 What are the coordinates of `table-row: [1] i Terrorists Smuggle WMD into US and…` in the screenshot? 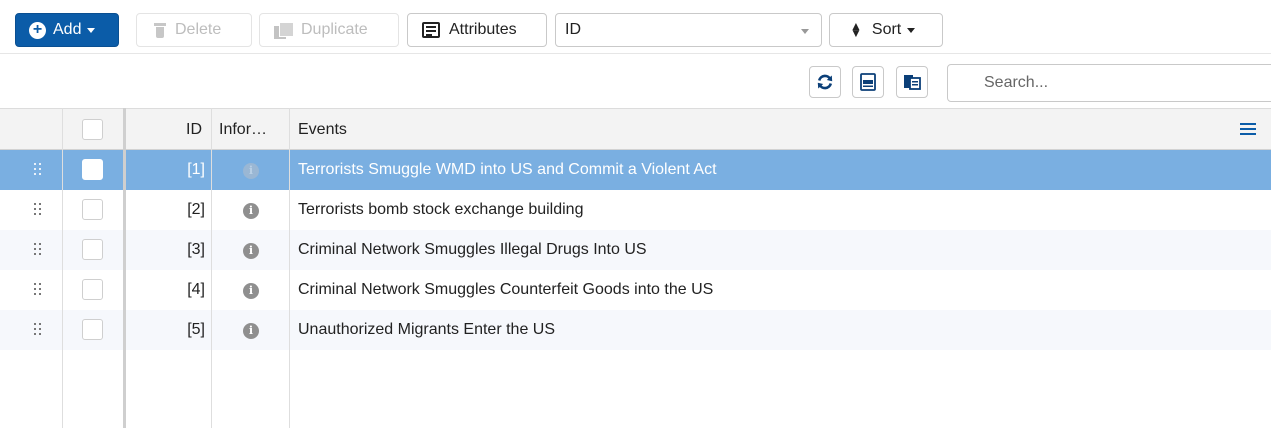 It's located at (635, 170).